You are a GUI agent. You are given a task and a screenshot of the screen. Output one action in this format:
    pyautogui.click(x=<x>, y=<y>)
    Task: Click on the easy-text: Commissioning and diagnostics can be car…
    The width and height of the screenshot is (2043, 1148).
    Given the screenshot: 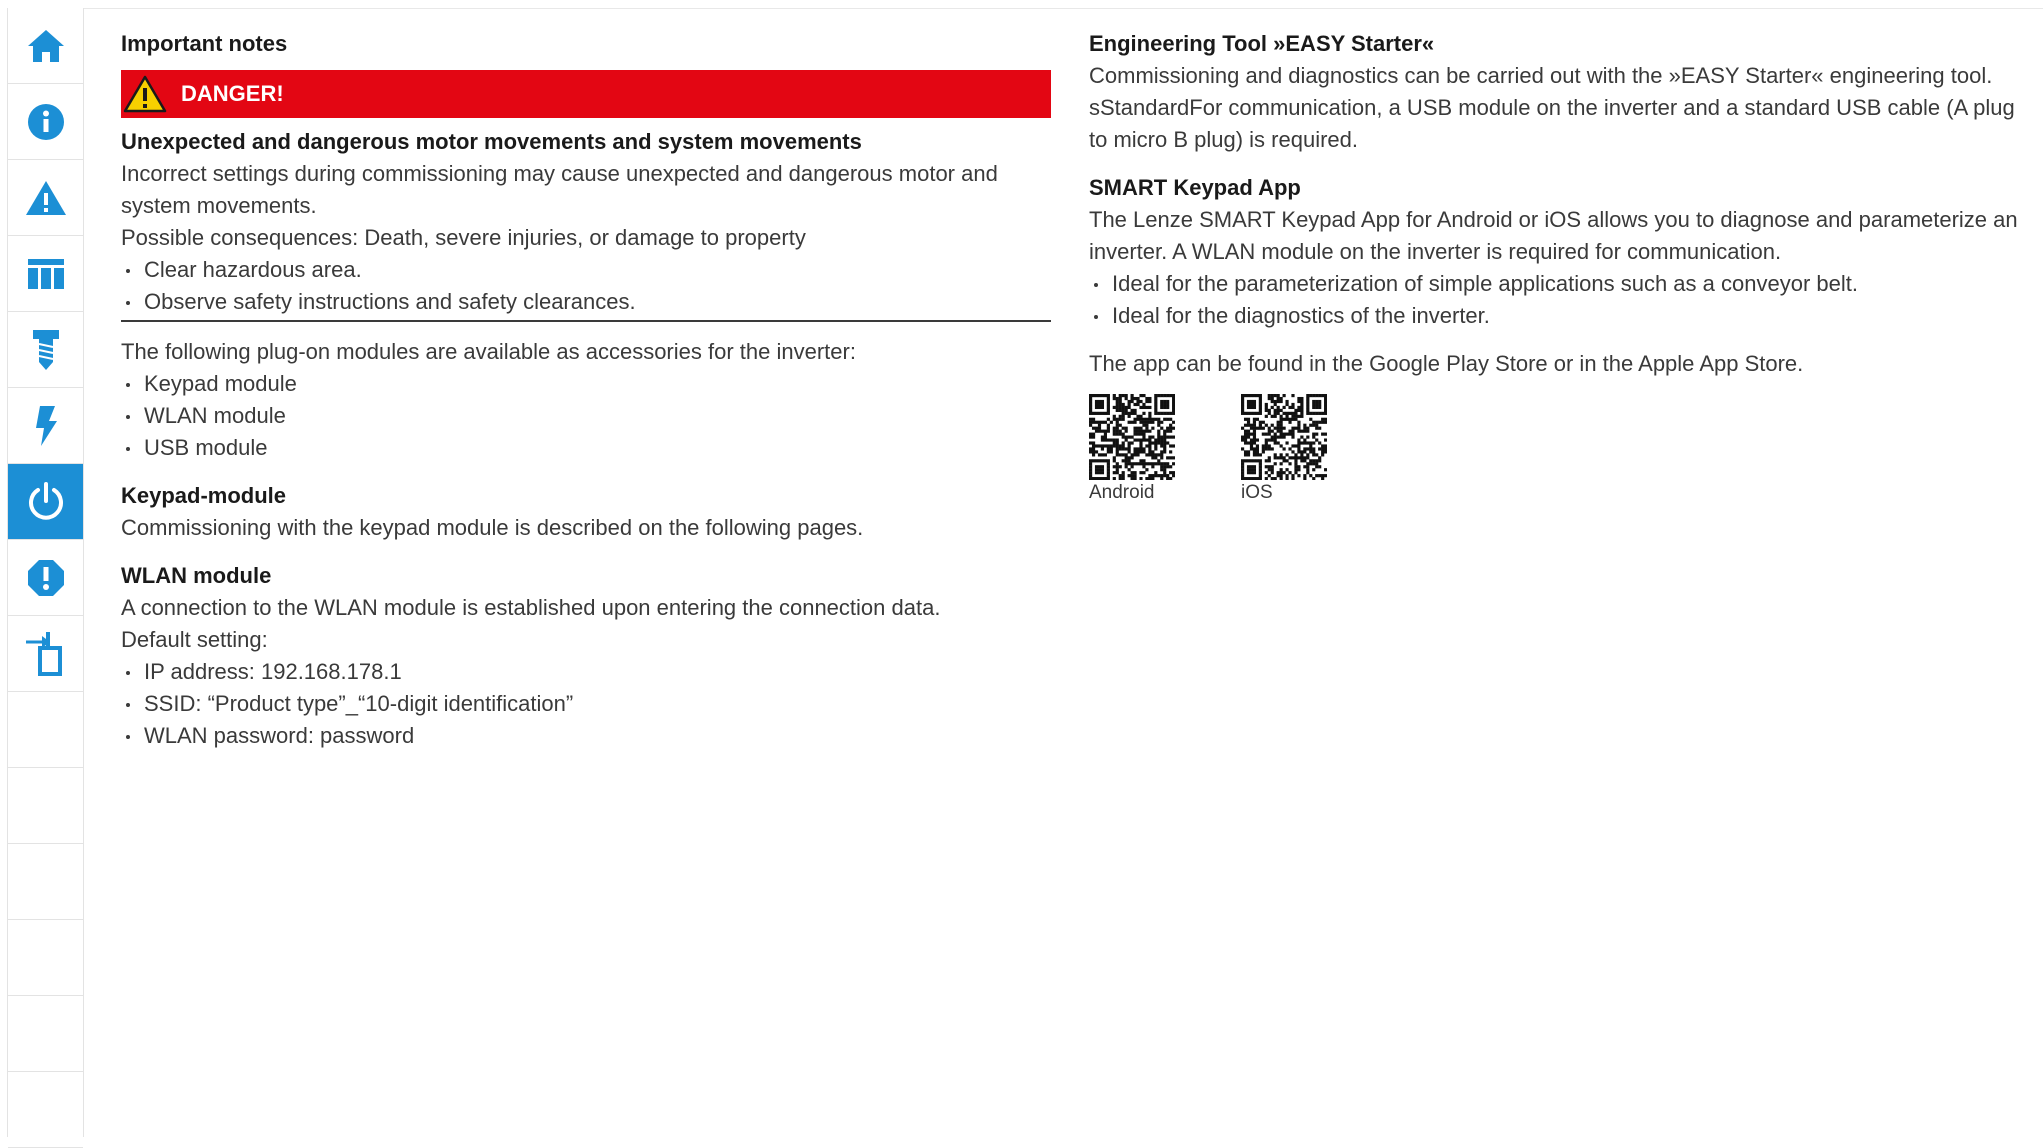 What is the action you would take?
    pyautogui.click(x=1552, y=107)
    